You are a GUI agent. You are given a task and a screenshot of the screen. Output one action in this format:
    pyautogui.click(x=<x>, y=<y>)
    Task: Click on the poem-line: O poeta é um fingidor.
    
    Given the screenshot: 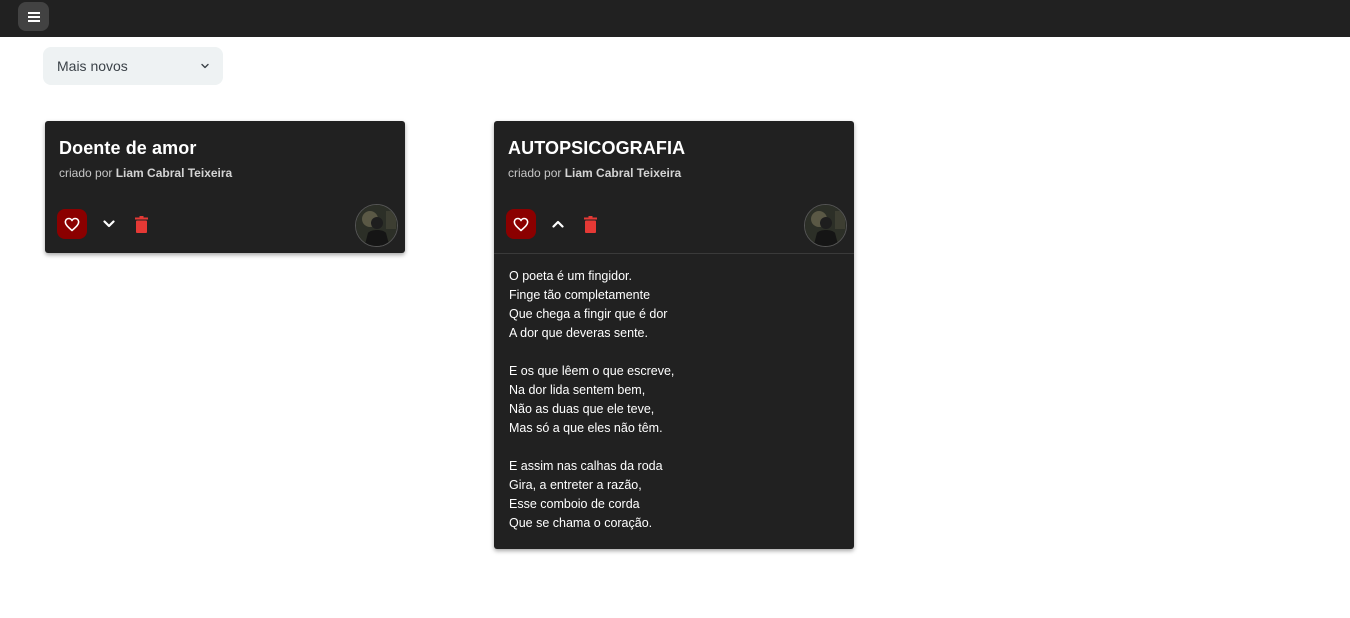 What is the action you would take?
    pyautogui.click(x=570, y=276)
    